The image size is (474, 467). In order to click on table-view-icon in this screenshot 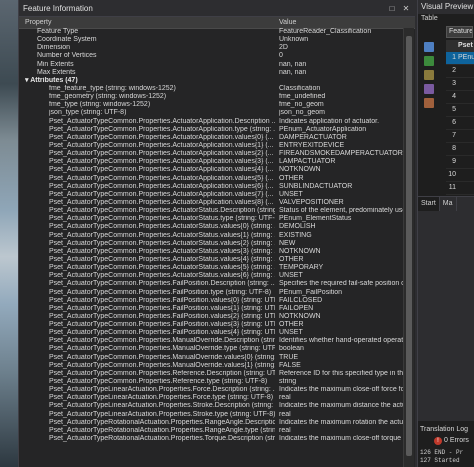, I will do `click(429, 47)`.